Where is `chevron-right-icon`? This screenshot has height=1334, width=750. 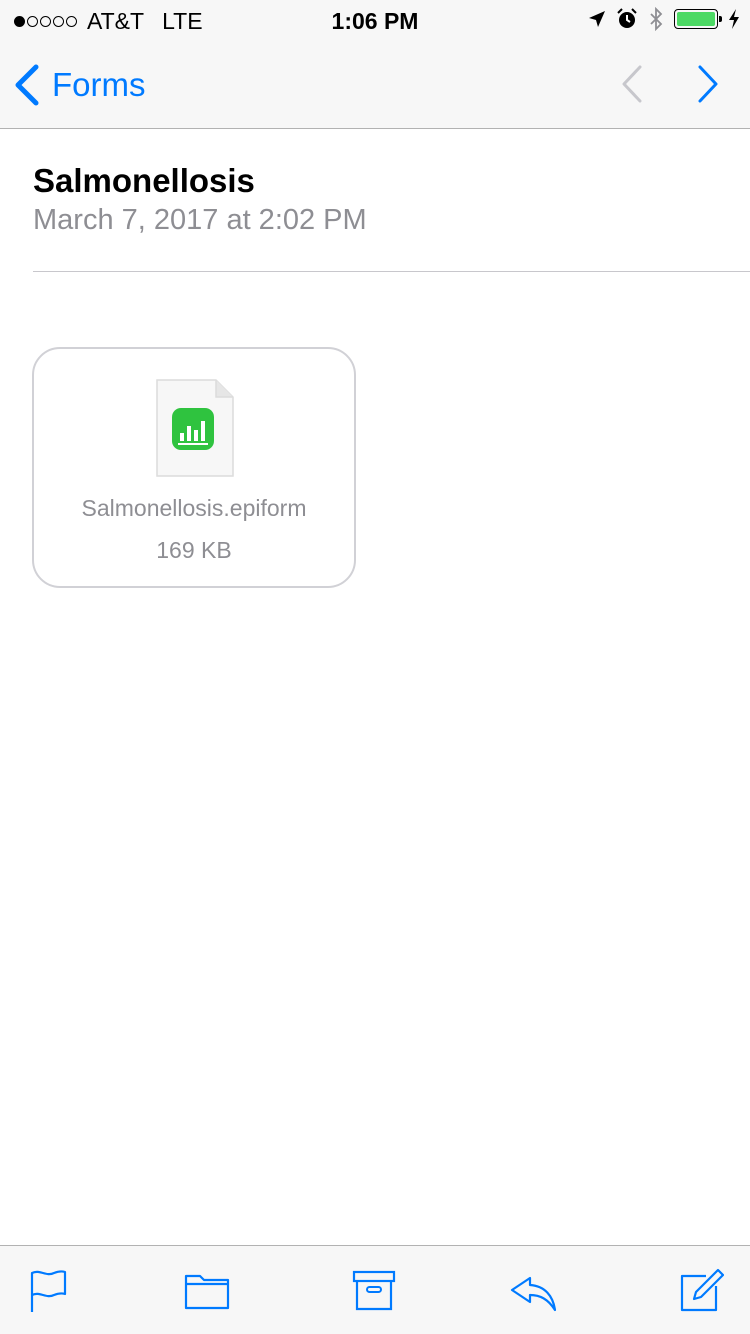 chevron-right-icon is located at coordinates (708, 84).